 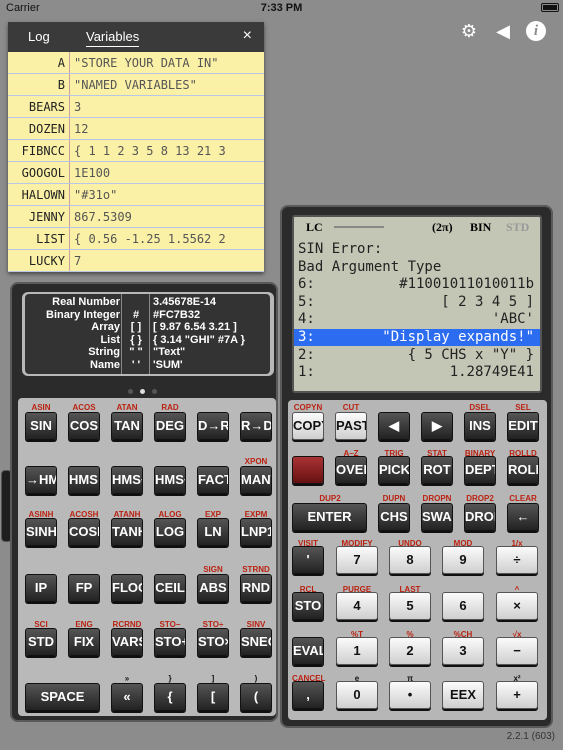 What do you see at coordinates (517, 560) in the screenshot?
I see `key-row4-4: ÷` at bounding box center [517, 560].